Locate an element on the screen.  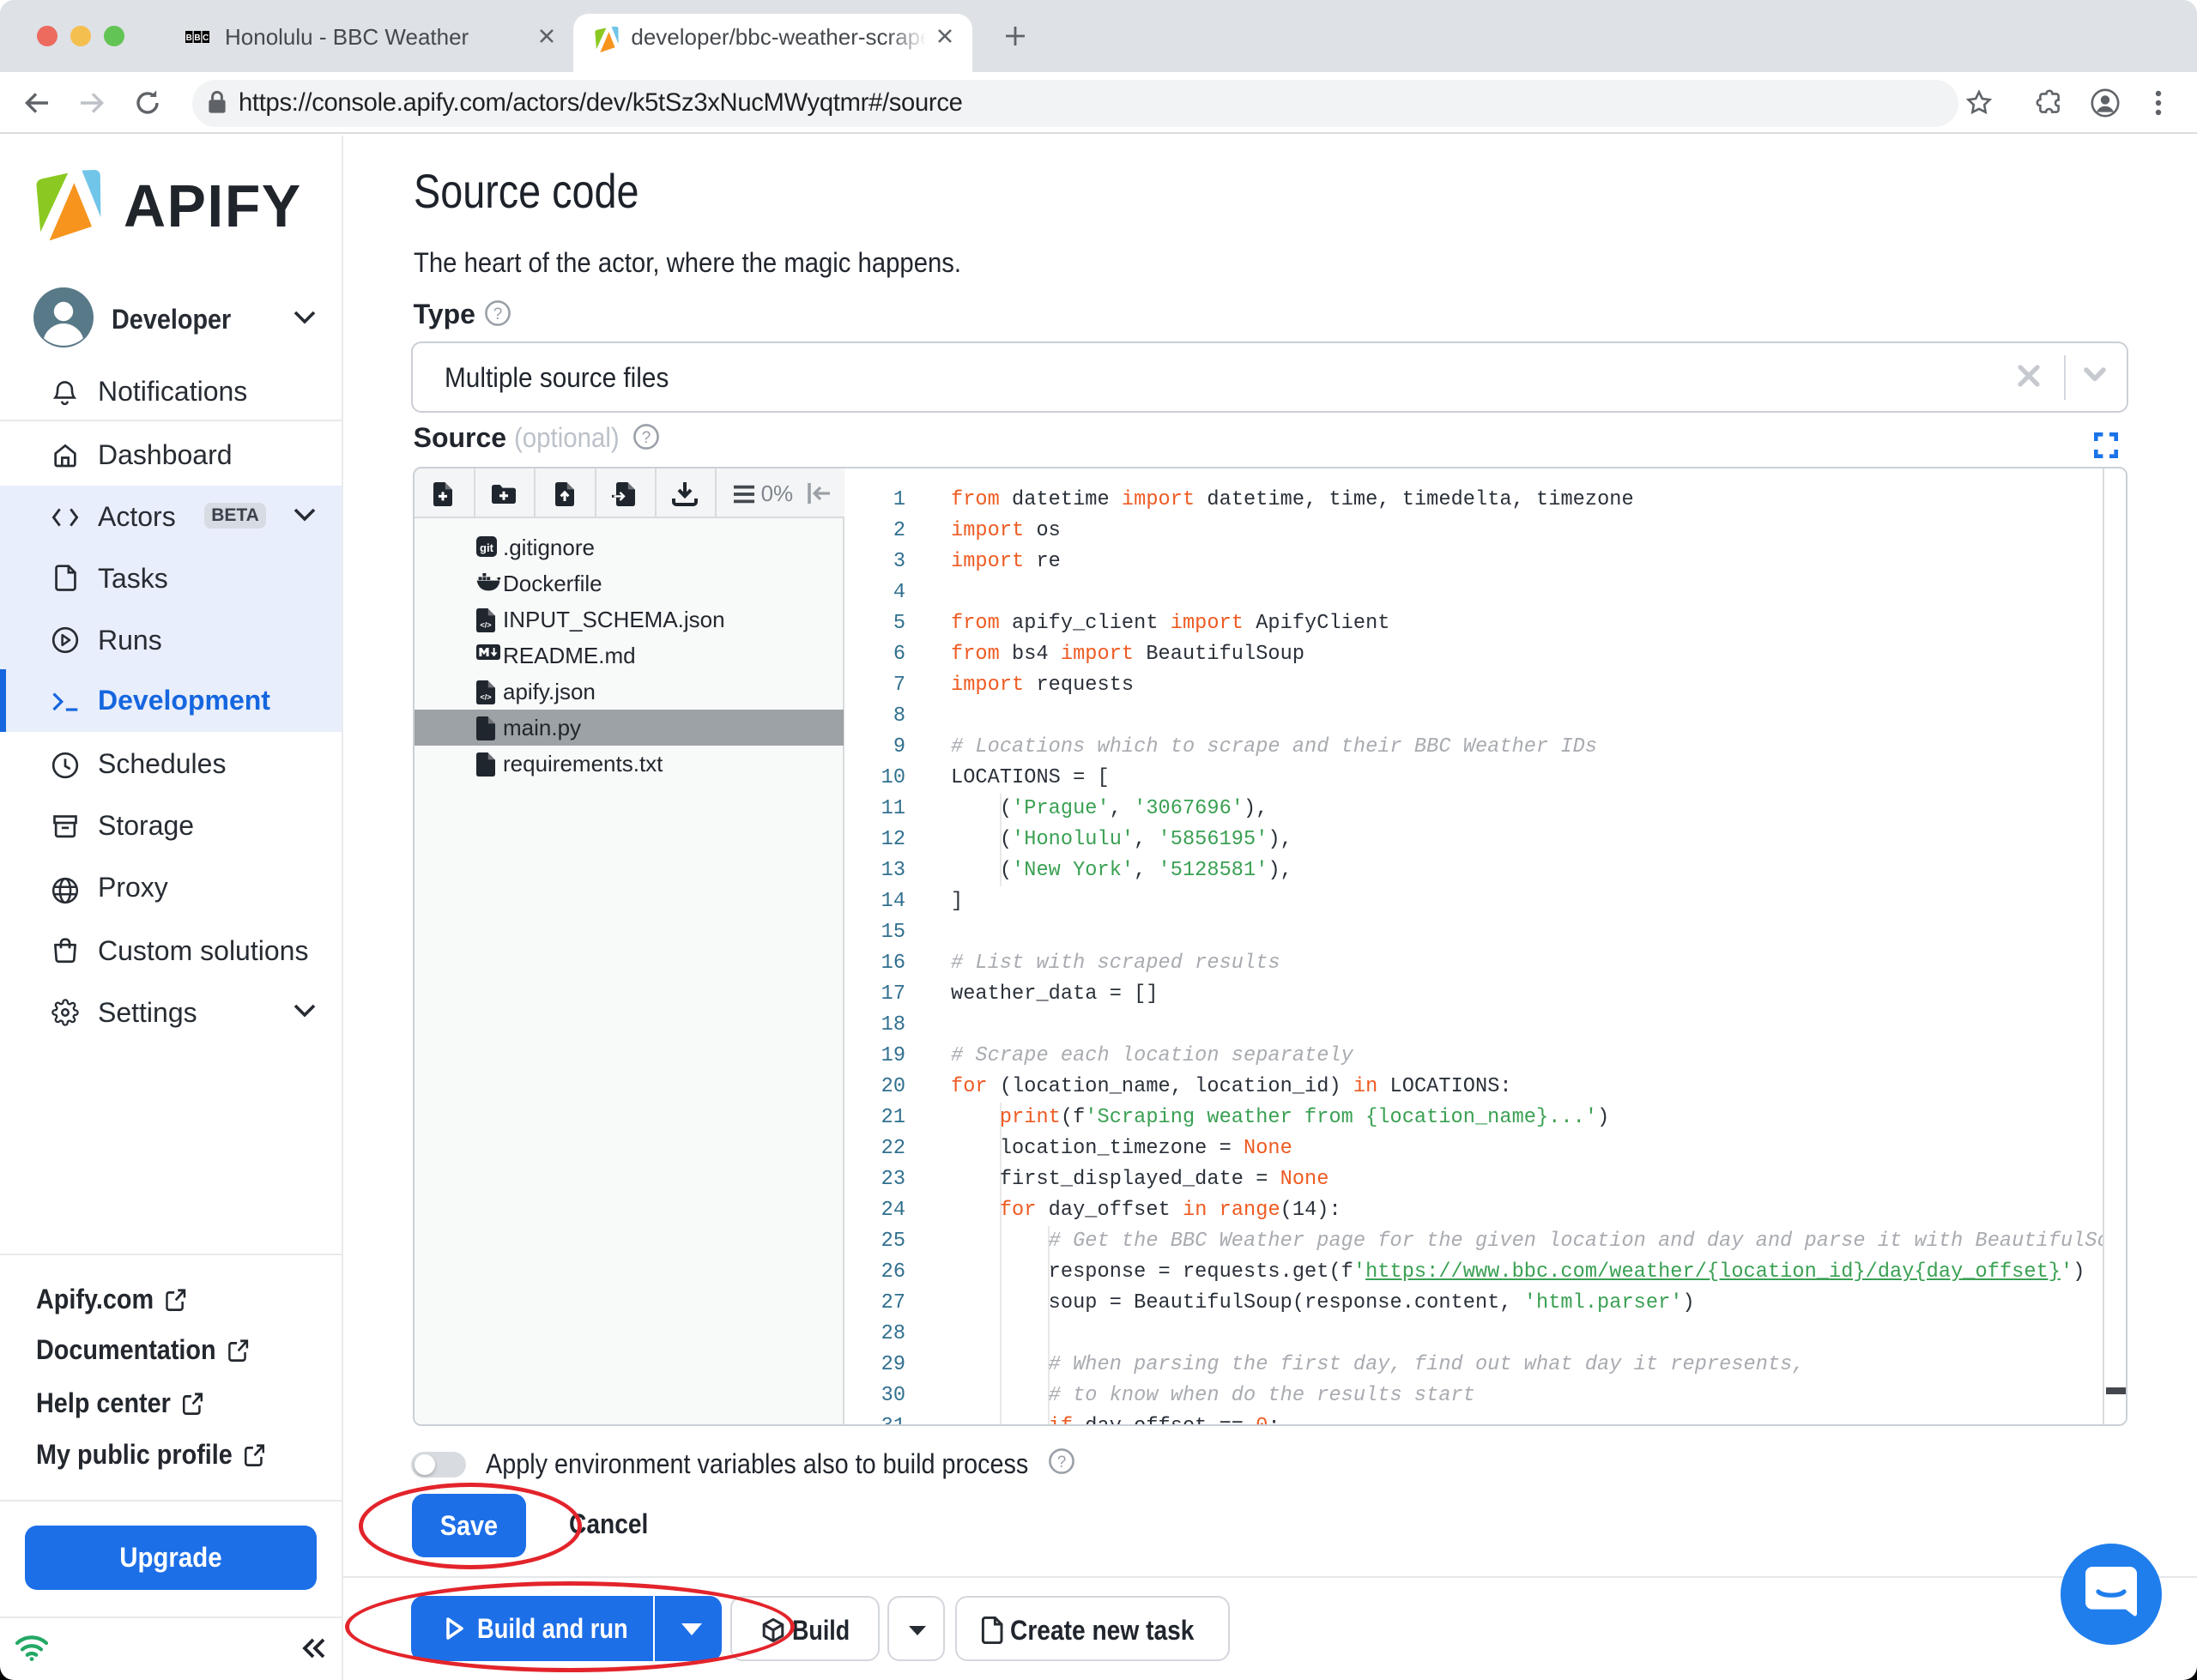
svg-text: C is located at coordinates (206, 38).